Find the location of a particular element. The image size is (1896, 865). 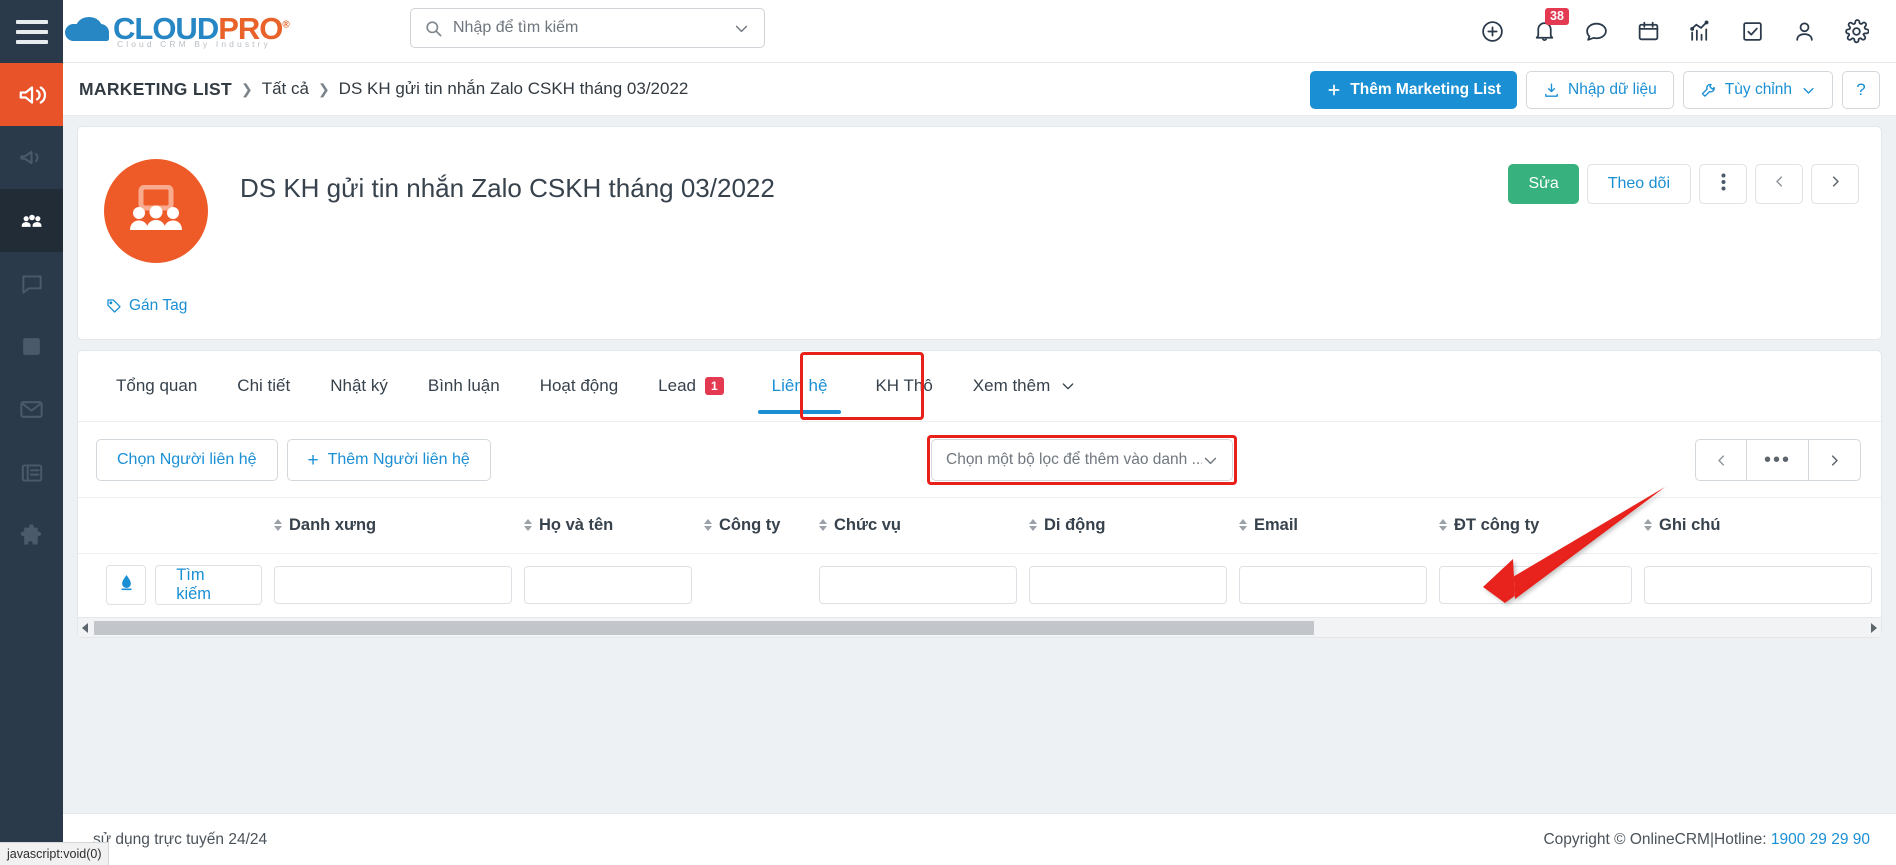

sidebar-item-catalog is located at coordinates (31, 472).